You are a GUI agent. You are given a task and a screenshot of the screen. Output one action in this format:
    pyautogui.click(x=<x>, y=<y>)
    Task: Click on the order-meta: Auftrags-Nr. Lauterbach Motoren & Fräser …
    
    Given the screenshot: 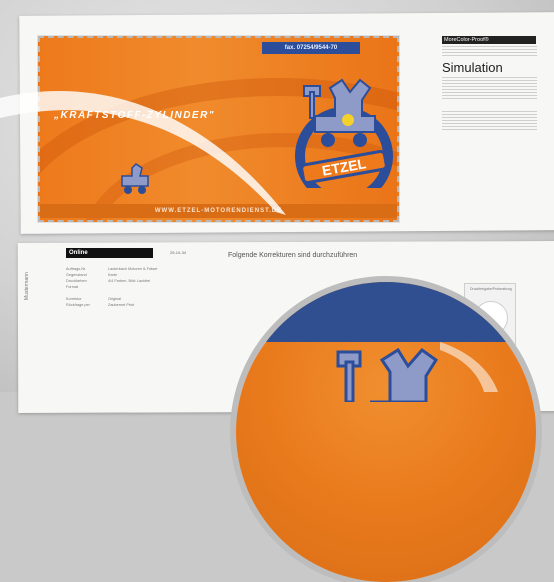 What is the action you would take?
    pyautogui.click(x=131, y=287)
    